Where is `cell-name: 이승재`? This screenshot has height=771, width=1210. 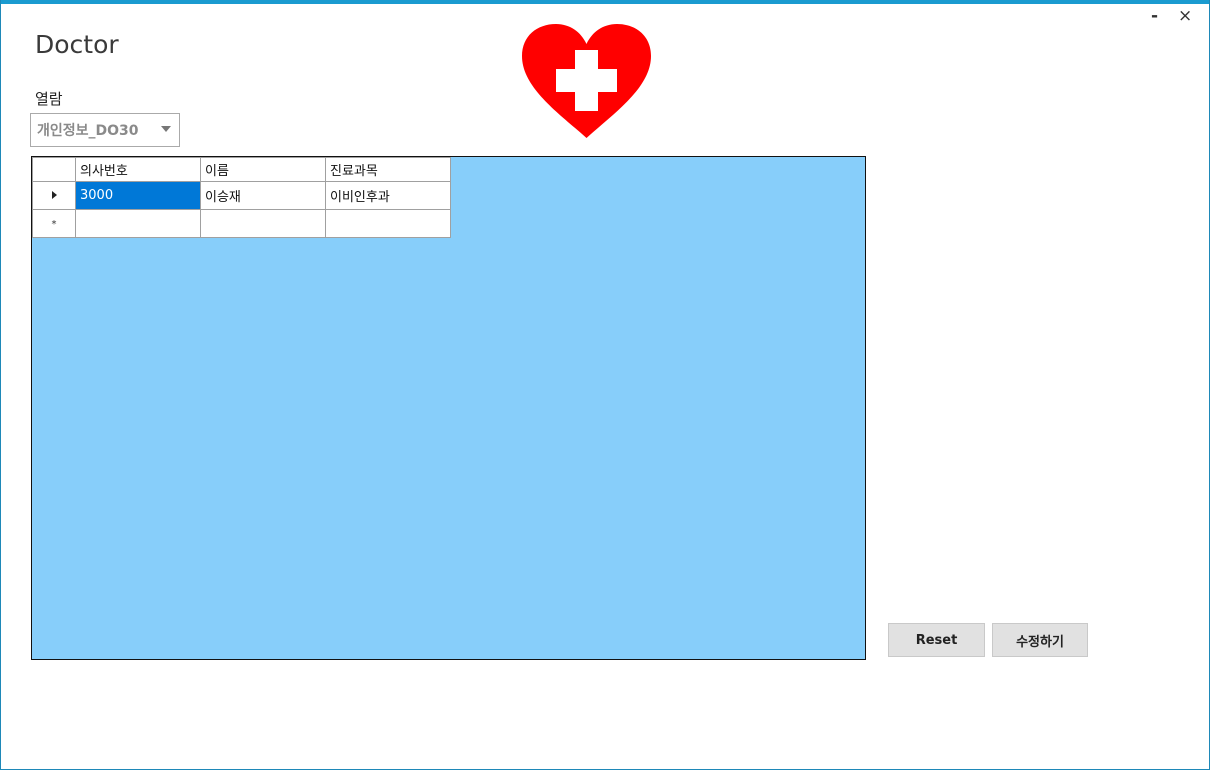
cell-name: 이승재 is located at coordinates (263, 195).